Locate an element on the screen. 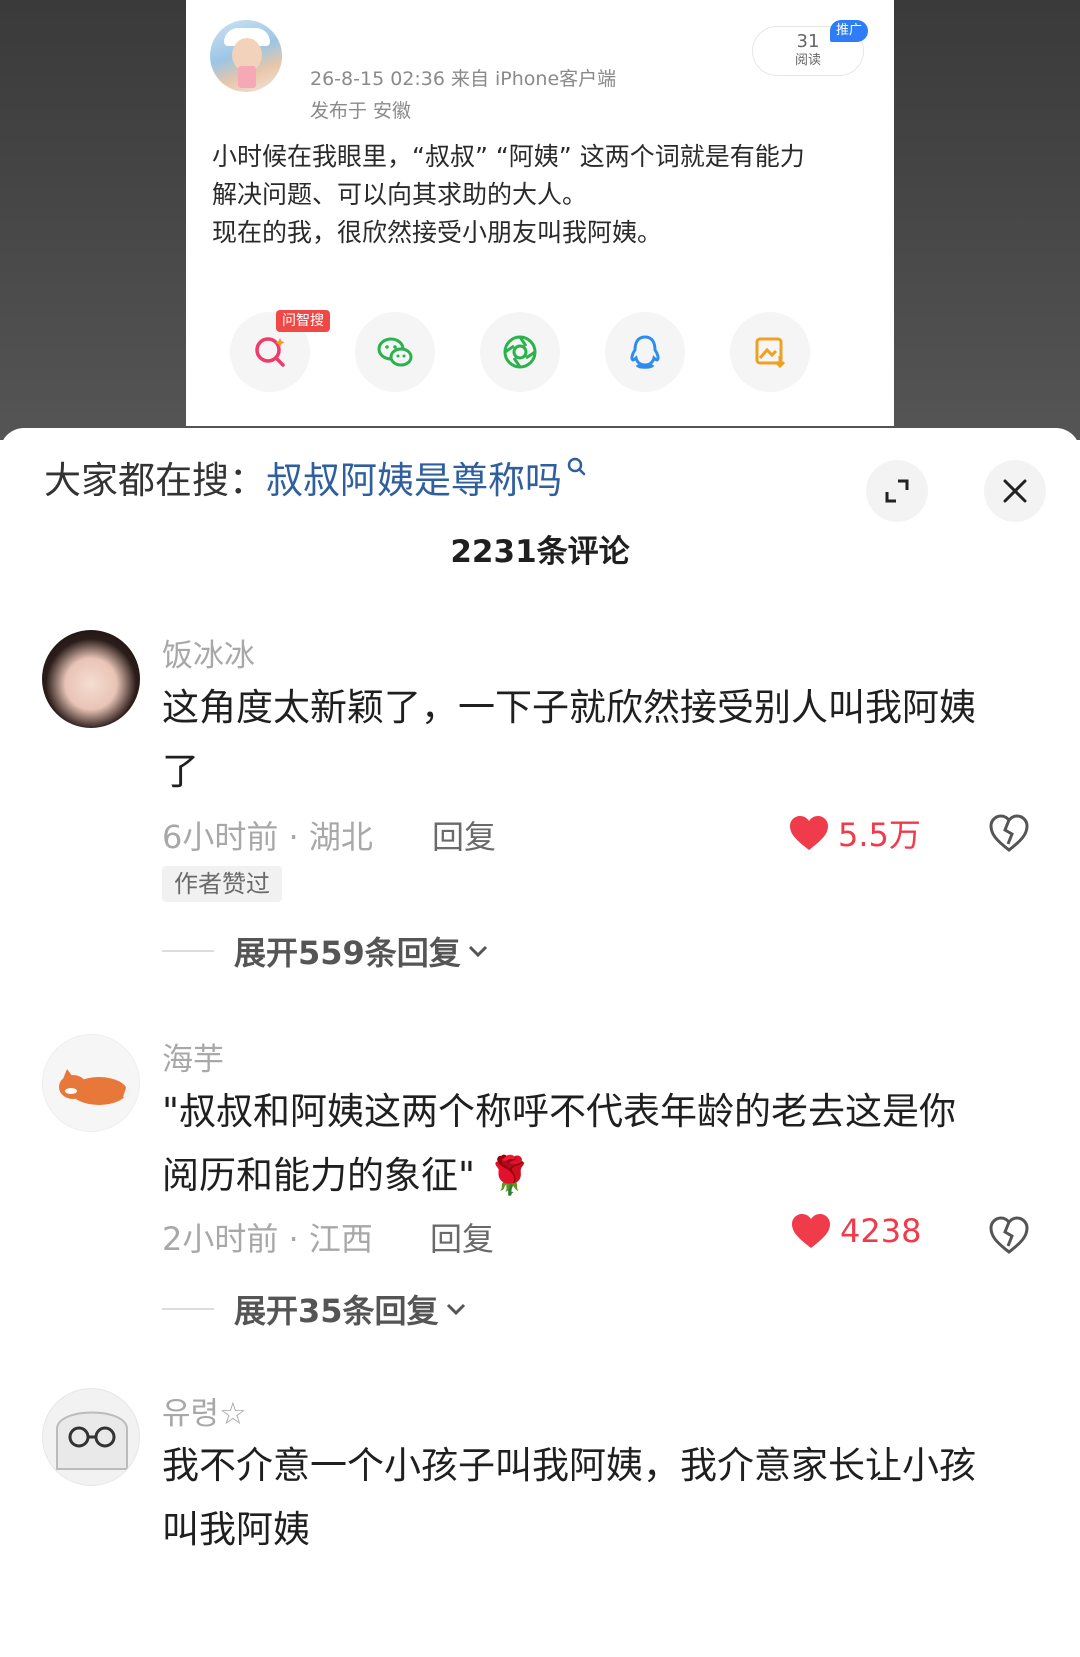 The width and height of the screenshot is (1080, 1657). trending-search: 大家都在搜：叔叔阿姨是尊称吗 is located at coordinates (316, 481).